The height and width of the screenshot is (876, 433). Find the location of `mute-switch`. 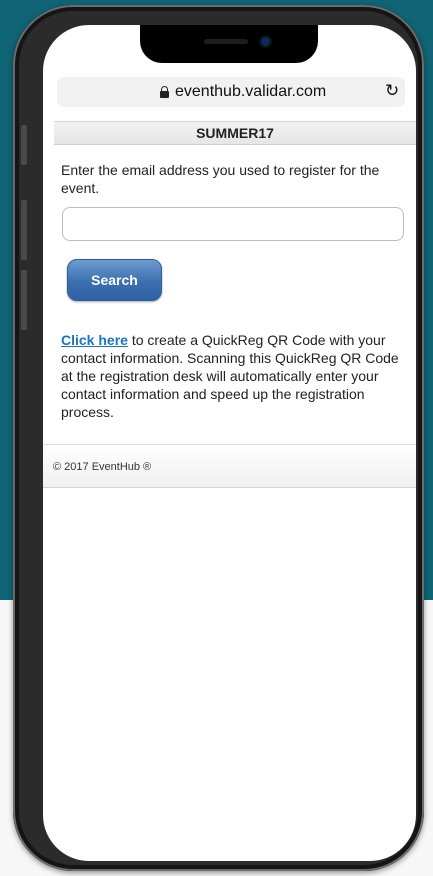

mute-switch is located at coordinates (24, 145).